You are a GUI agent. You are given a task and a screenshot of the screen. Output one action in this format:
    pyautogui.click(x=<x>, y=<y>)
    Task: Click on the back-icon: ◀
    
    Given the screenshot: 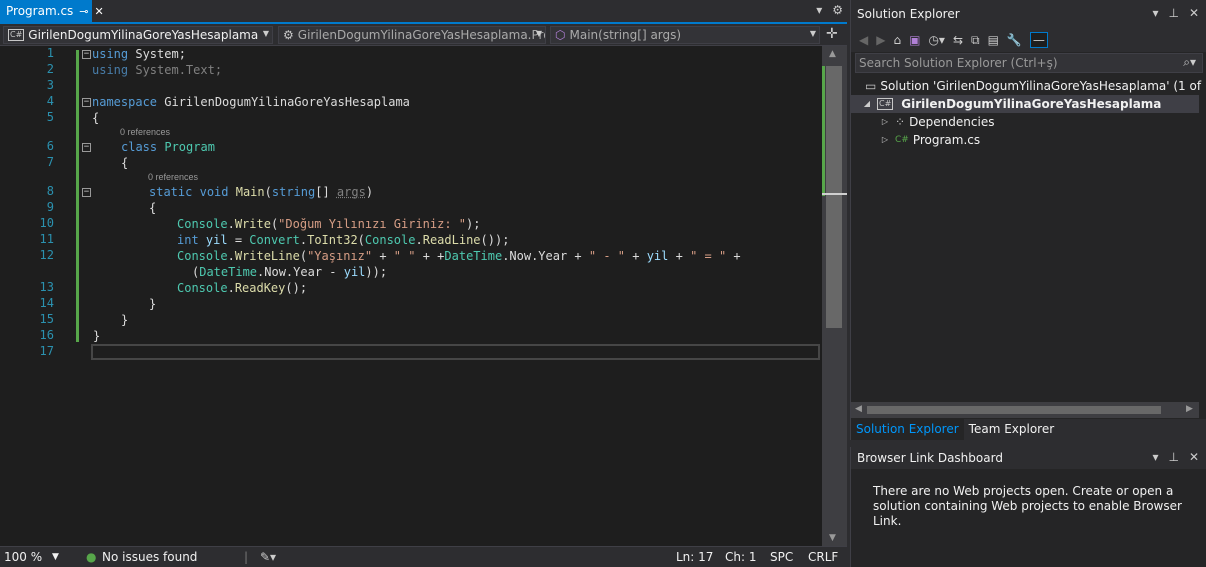 What is the action you would take?
    pyautogui.click(x=863, y=40)
    